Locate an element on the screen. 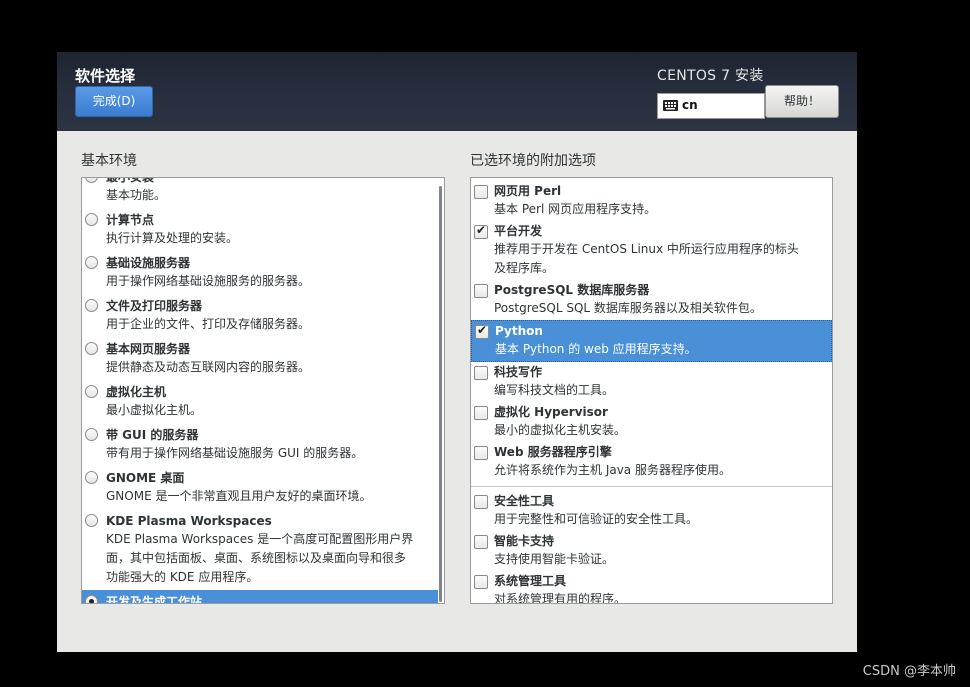 The height and width of the screenshot is (687, 970). addon-name: 网页用 Perl is located at coordinates (528, 191).